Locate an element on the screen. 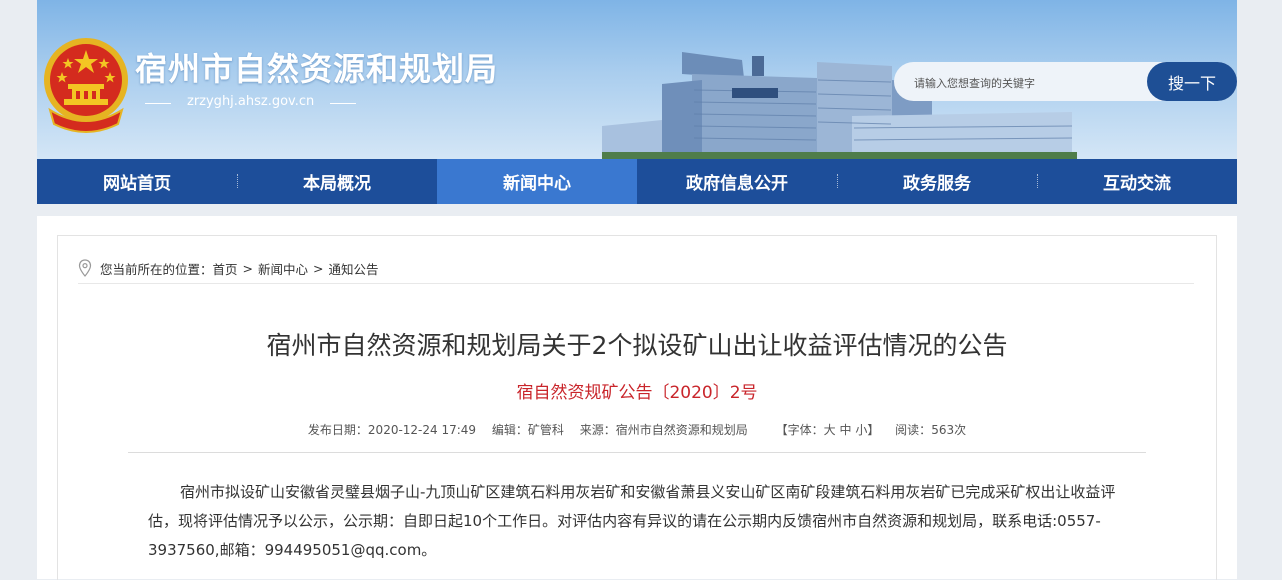 The width and height of the screenshot is (1282, 580). source: 宿州市自然资源和规划局 is located at coordinates (681, 430).